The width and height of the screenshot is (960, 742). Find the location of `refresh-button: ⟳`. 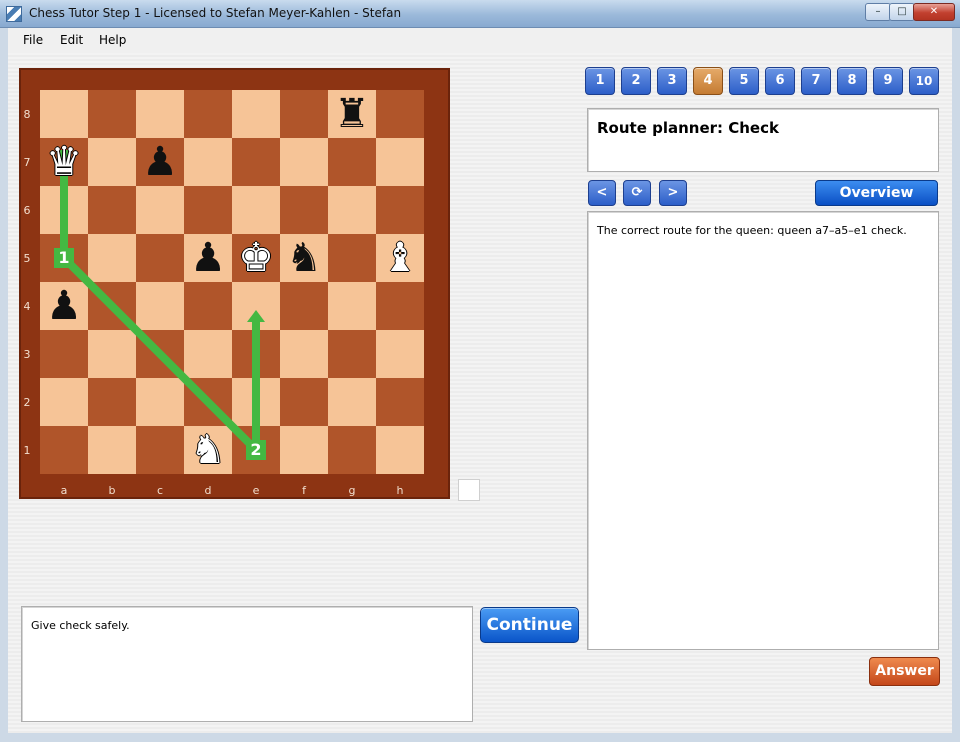

refresh-button: ⟳ is located at coordinates (637, 193).